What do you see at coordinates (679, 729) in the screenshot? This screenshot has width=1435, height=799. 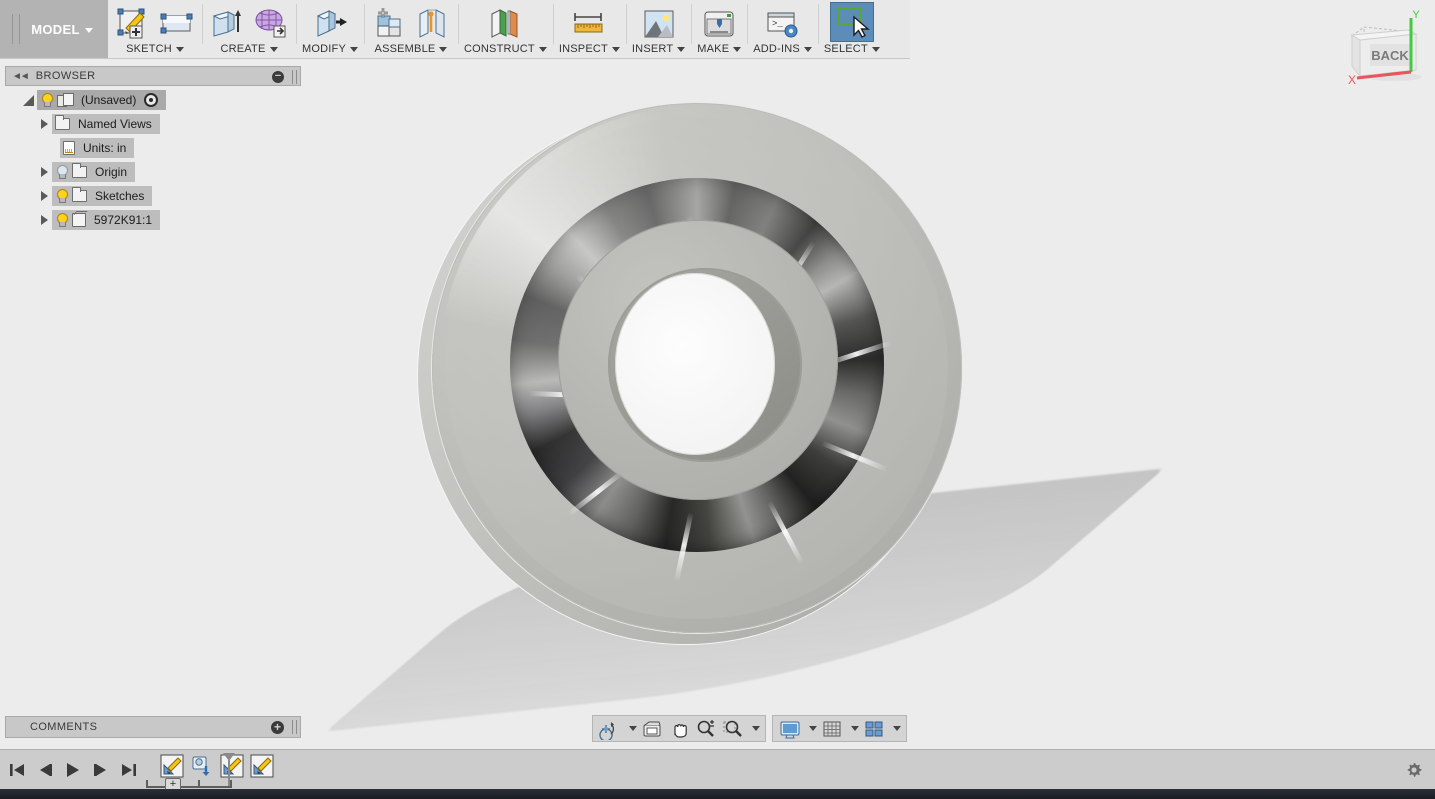 I see `pan-icon` at bounding box center [679, 729].